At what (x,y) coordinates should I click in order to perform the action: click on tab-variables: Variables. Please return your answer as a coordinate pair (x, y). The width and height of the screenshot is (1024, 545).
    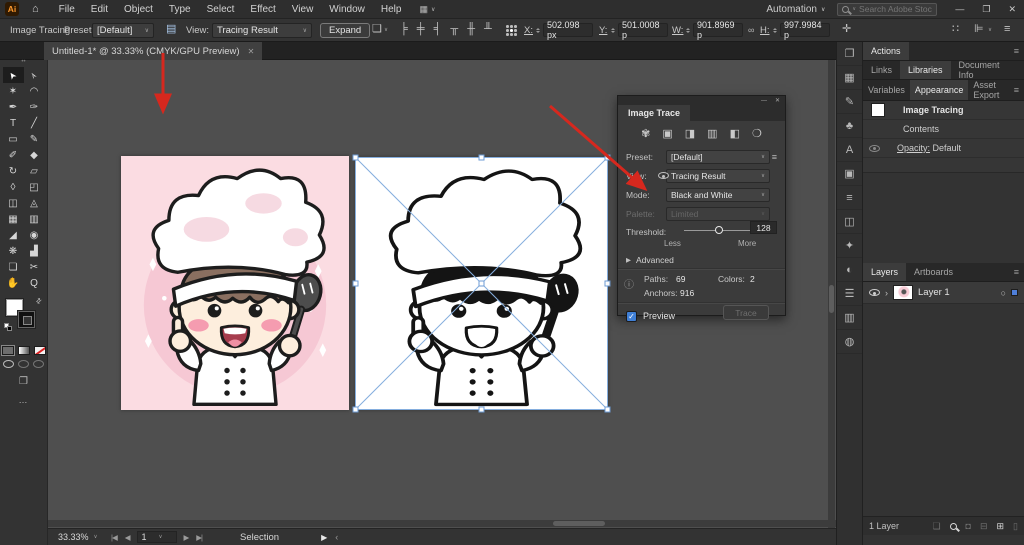
    Looking at the image, I should click on (886, 90).